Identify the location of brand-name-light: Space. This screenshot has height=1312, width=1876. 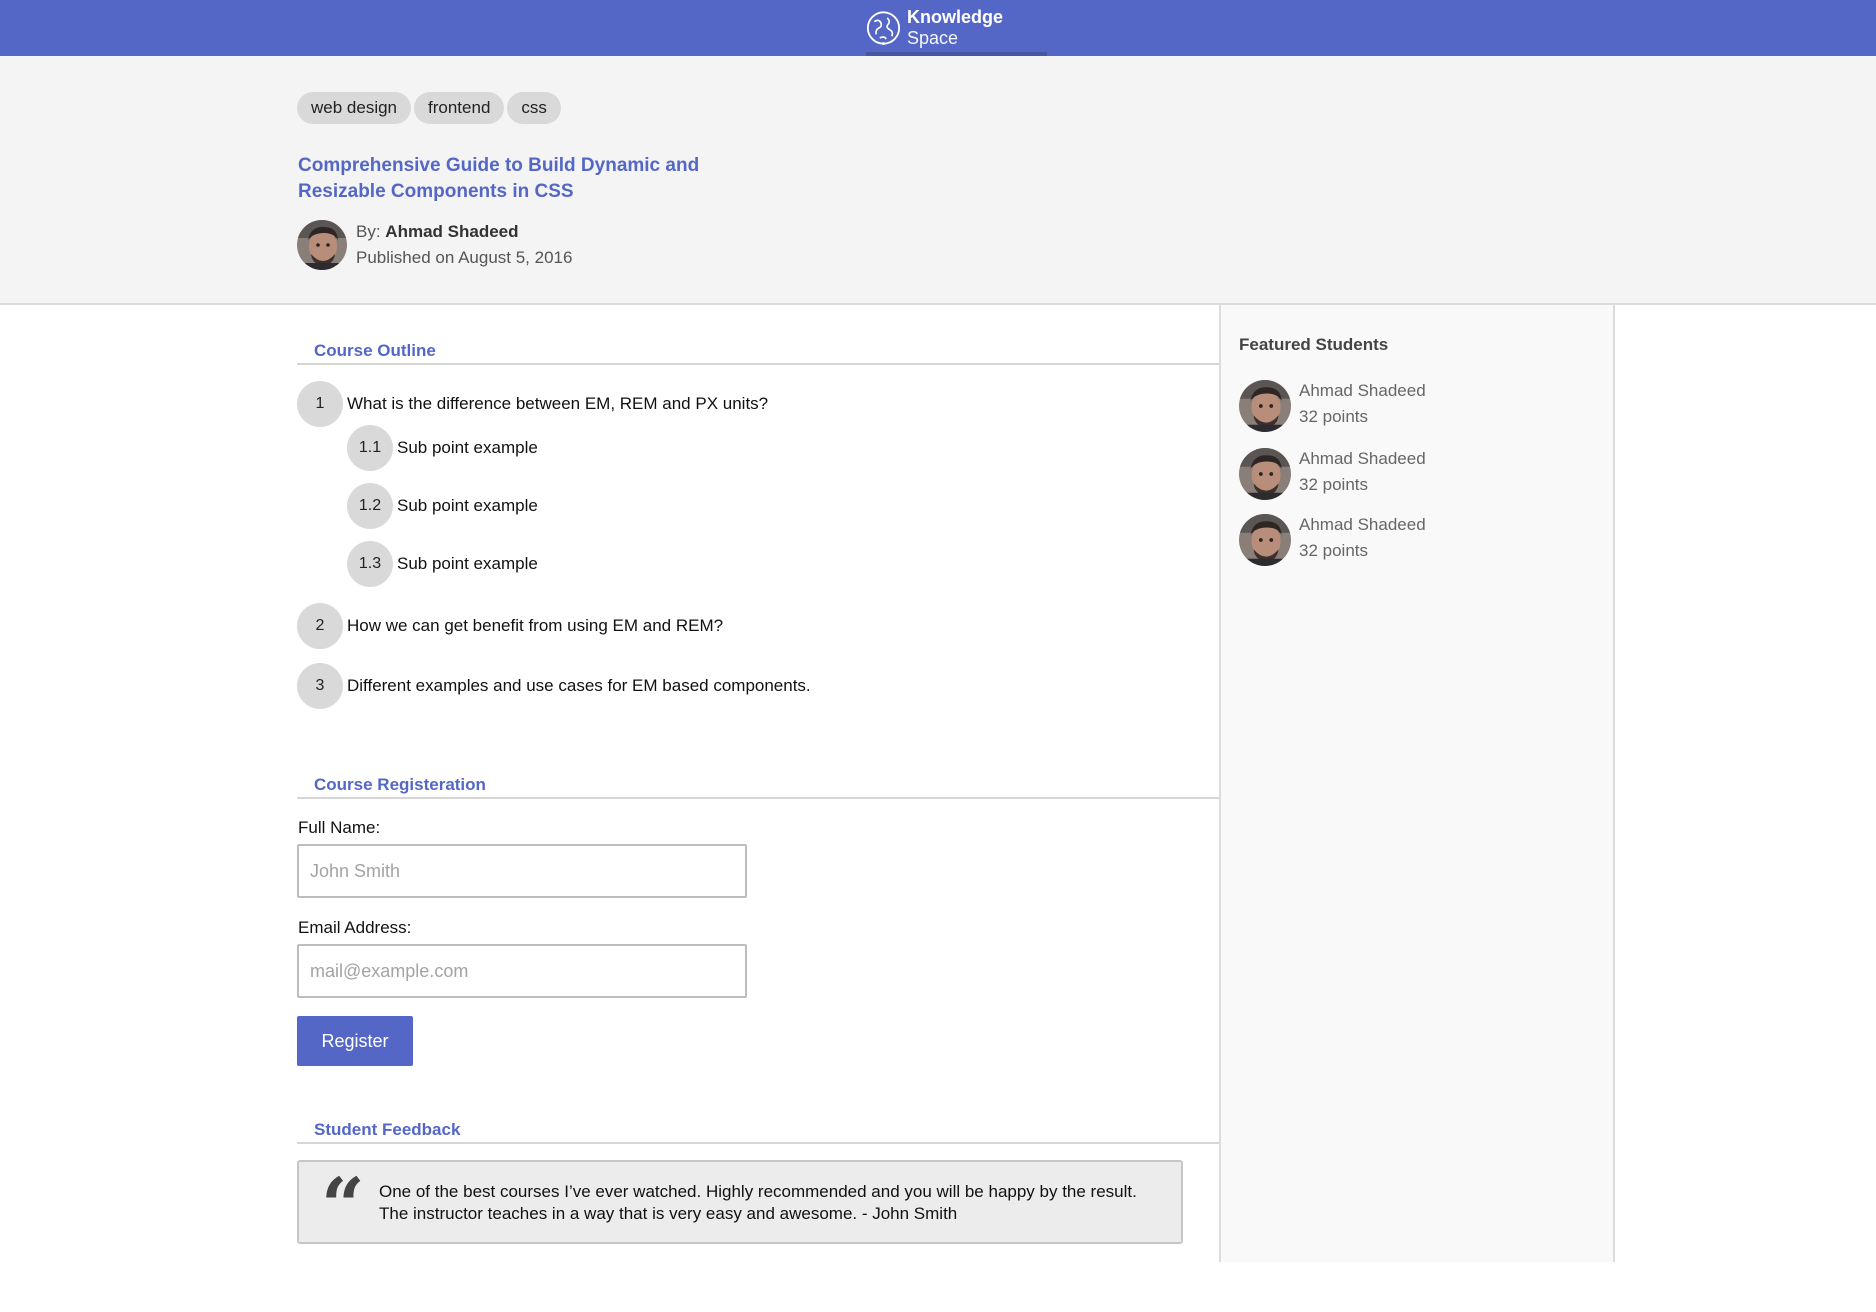
(932, 38).